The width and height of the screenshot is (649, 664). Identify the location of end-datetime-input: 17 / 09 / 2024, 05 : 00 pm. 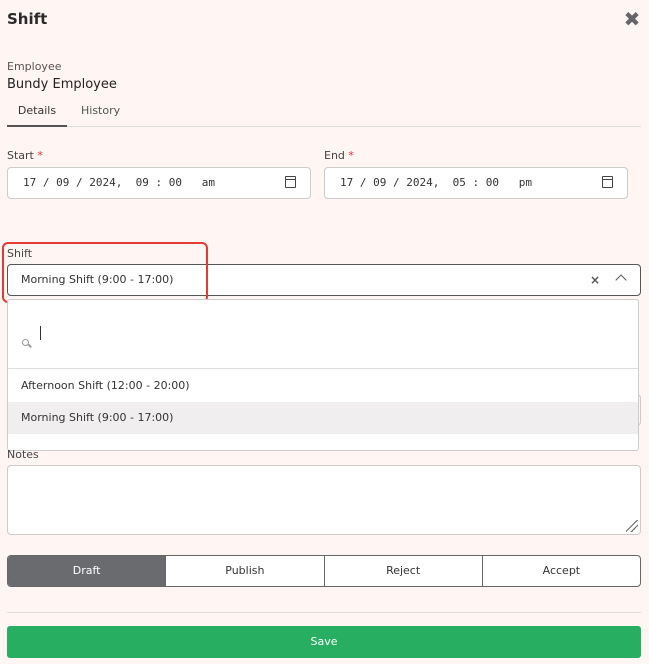
(476, 183).